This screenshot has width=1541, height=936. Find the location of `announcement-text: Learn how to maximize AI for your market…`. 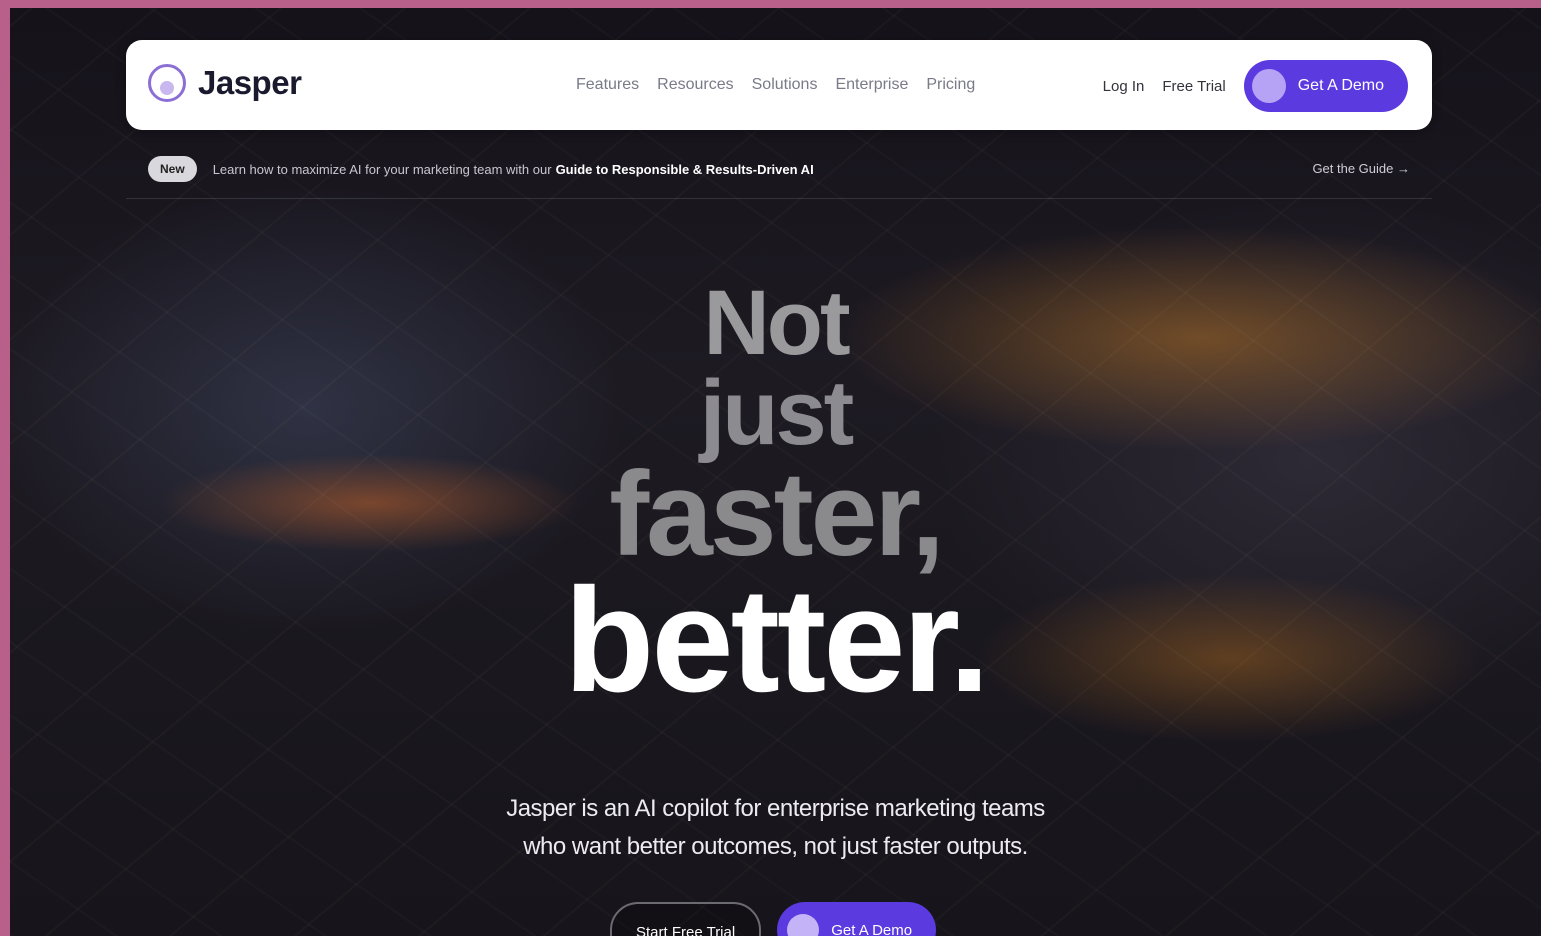

announcement-text: Learn how to maximize AI for your market… is located at coordinates (382, 169).